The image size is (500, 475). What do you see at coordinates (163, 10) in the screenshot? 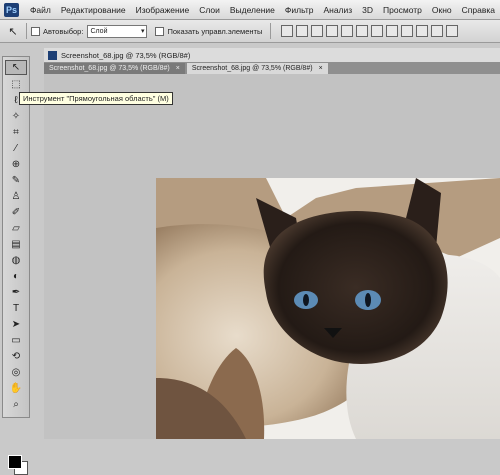
I see `menu-image: Изображение` at bounding box center [163, 10].